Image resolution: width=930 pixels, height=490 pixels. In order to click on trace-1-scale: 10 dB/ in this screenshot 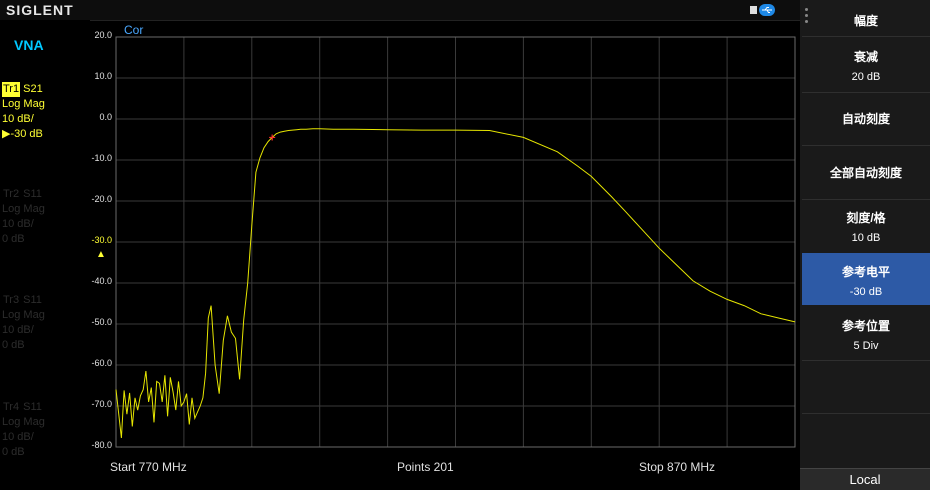, I will do `click(18, 119)`.